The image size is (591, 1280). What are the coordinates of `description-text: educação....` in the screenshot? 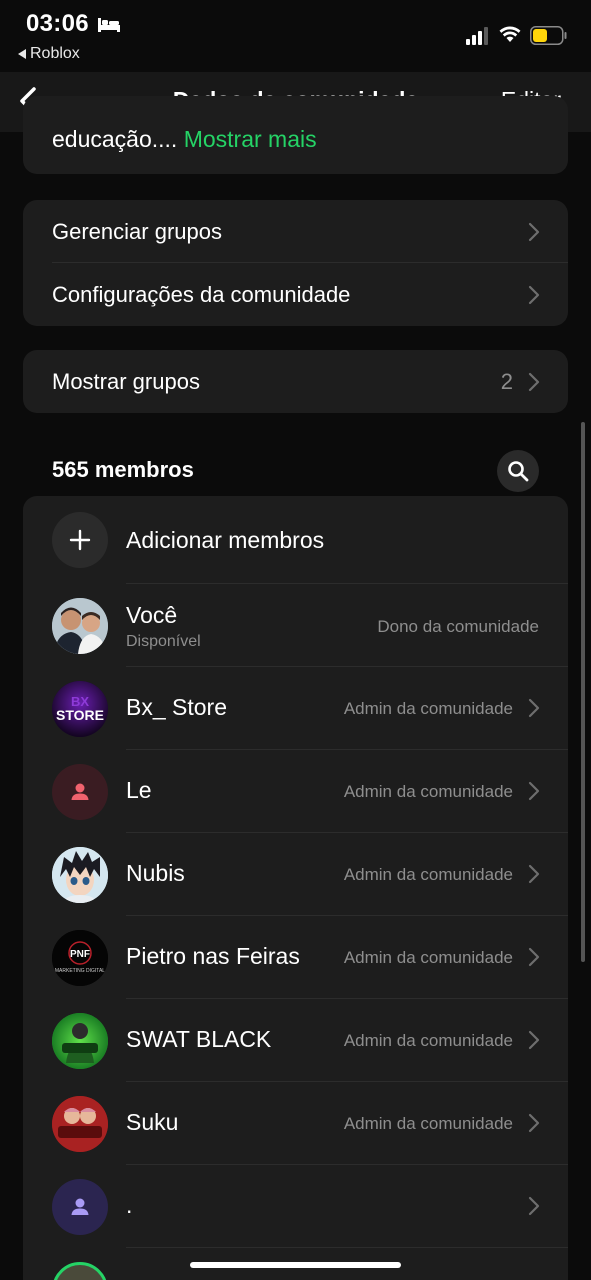 It's located at (115, 139).